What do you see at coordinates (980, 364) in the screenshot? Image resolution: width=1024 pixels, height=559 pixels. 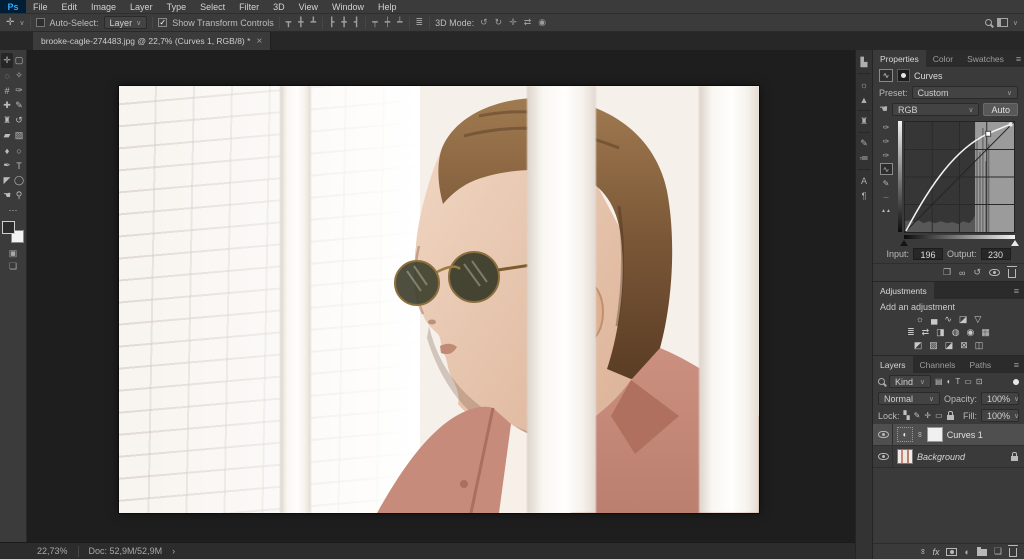 I see `tab-paths: Paths` at bounding box center [980, 364].